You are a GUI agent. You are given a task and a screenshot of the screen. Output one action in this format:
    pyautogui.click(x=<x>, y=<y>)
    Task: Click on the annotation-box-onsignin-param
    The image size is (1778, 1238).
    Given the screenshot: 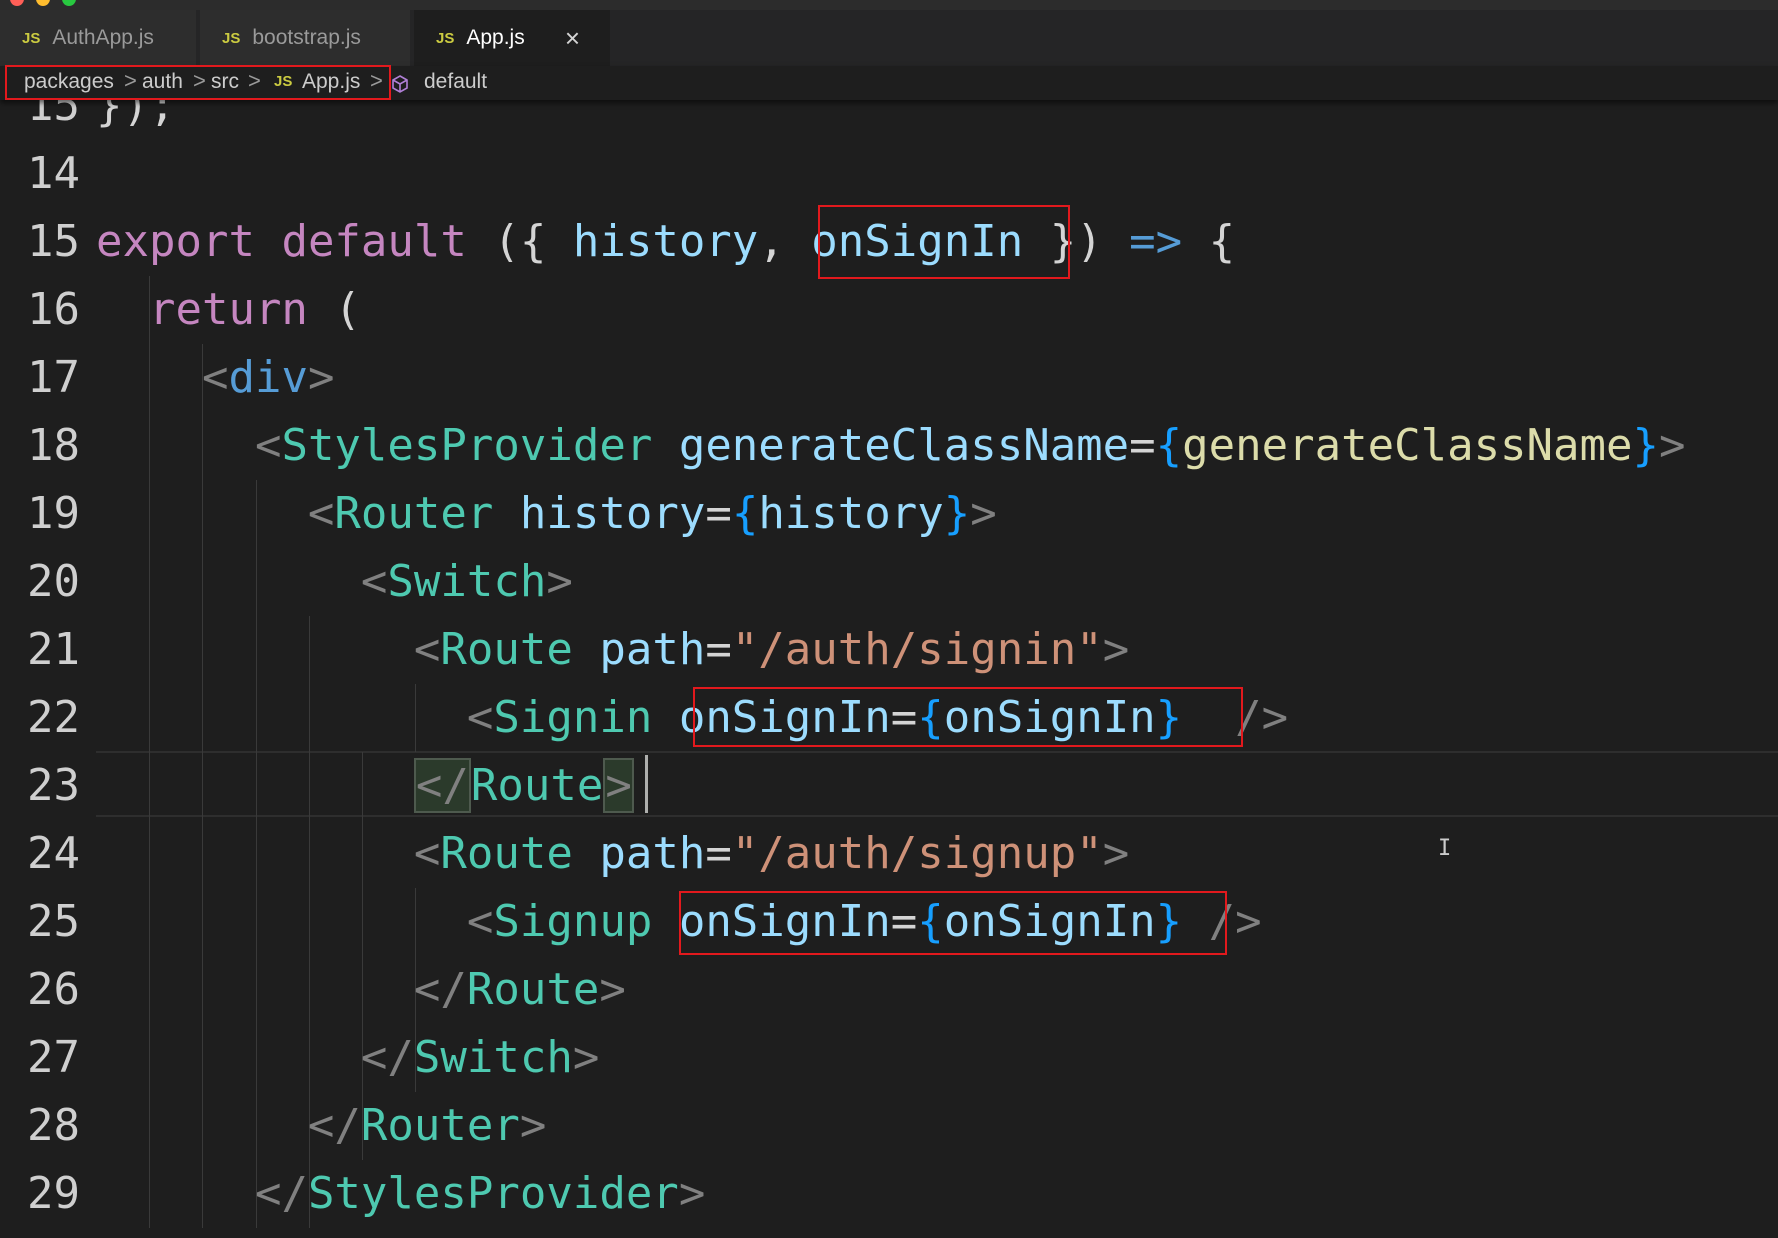 What is the action you would take?
    pyautogui.click(x=944, y=242)
    